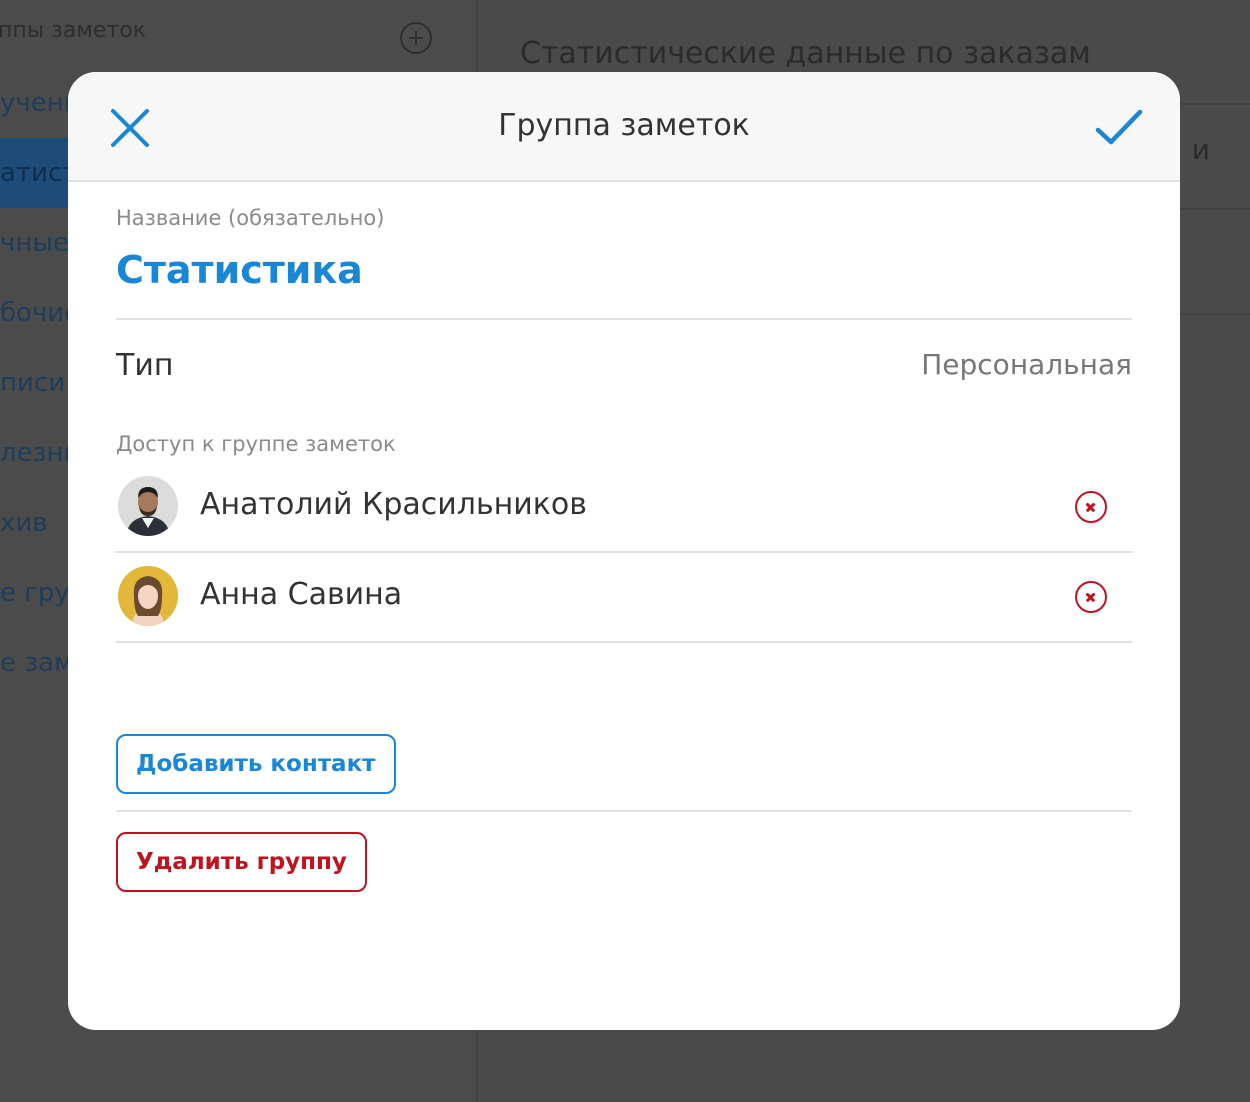 This screenshot has width=1250, height=1102. What do you see at coordinates (145, 365) in the screenshot?
I see `type-label: Тип` at bounding box center [145, 365].